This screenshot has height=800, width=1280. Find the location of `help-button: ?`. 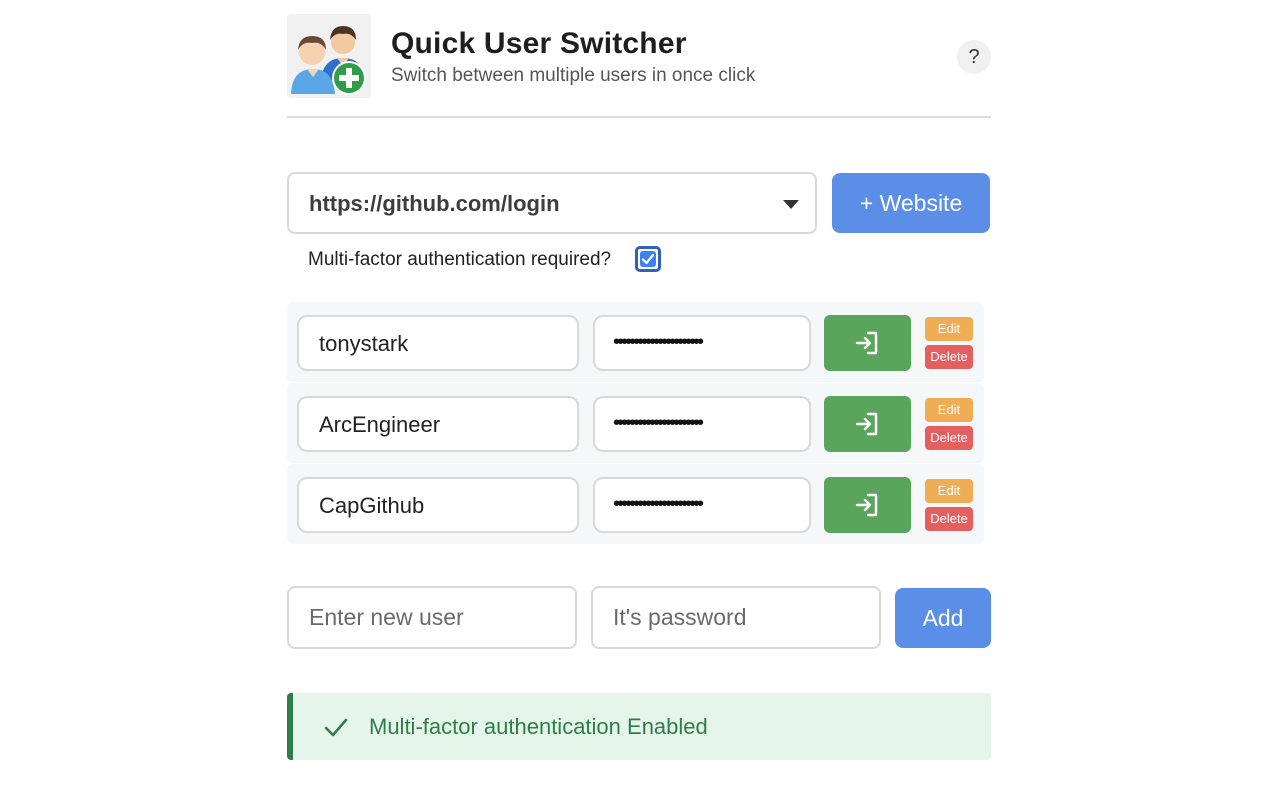

help-button: ? is located at coordinates (974, 57).